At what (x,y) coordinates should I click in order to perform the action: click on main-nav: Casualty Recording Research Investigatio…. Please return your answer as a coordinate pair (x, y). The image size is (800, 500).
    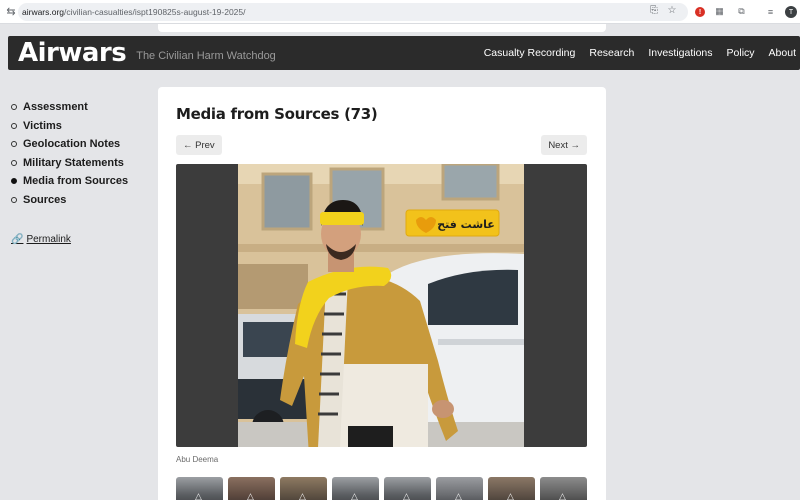
    Looking at the image, I should click on (633, 53).